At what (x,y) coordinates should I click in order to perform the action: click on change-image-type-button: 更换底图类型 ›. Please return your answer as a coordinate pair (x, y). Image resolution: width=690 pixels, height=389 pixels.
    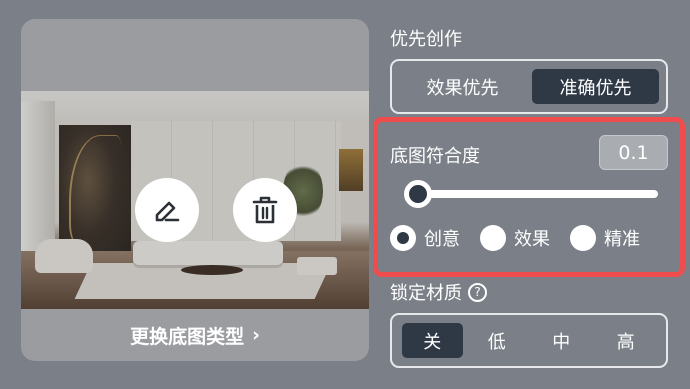
    Looking at the image, I should click on (195, 335).